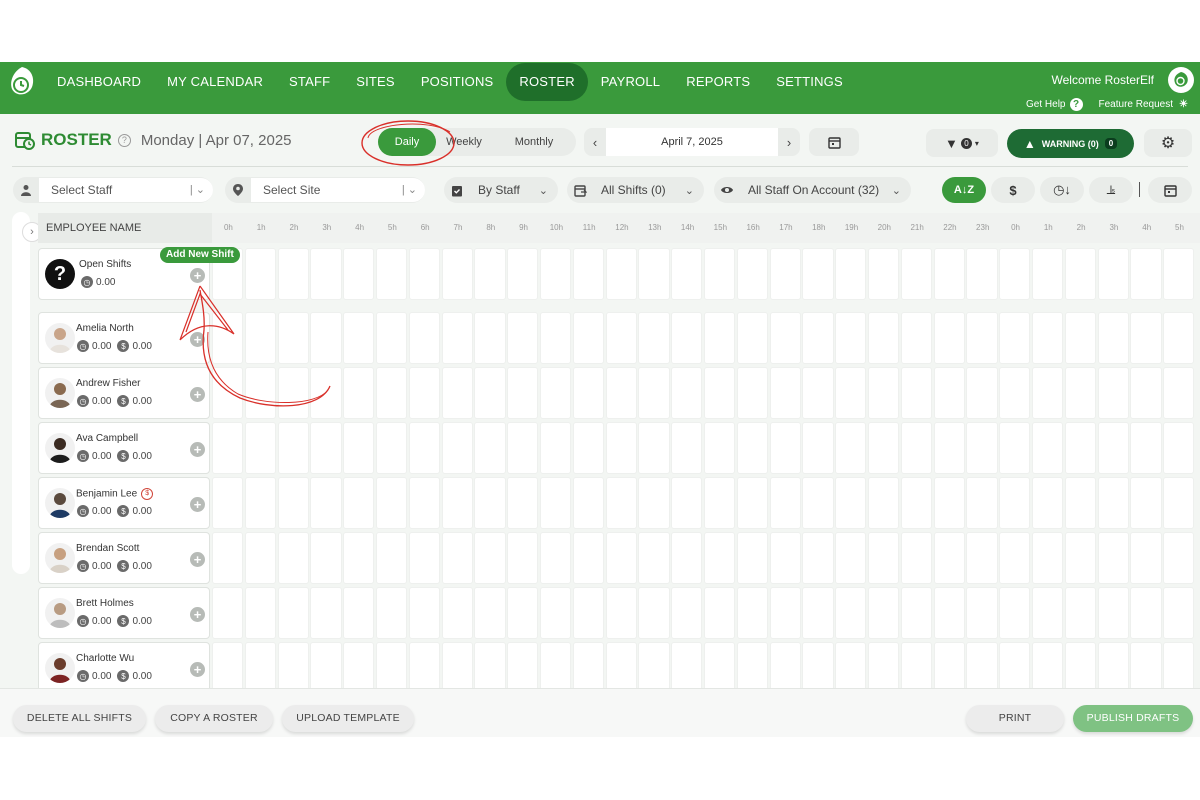 This screenshot has width=1200, height=800. I want to click on nav-reports: REPORTS, so click(718, 82).